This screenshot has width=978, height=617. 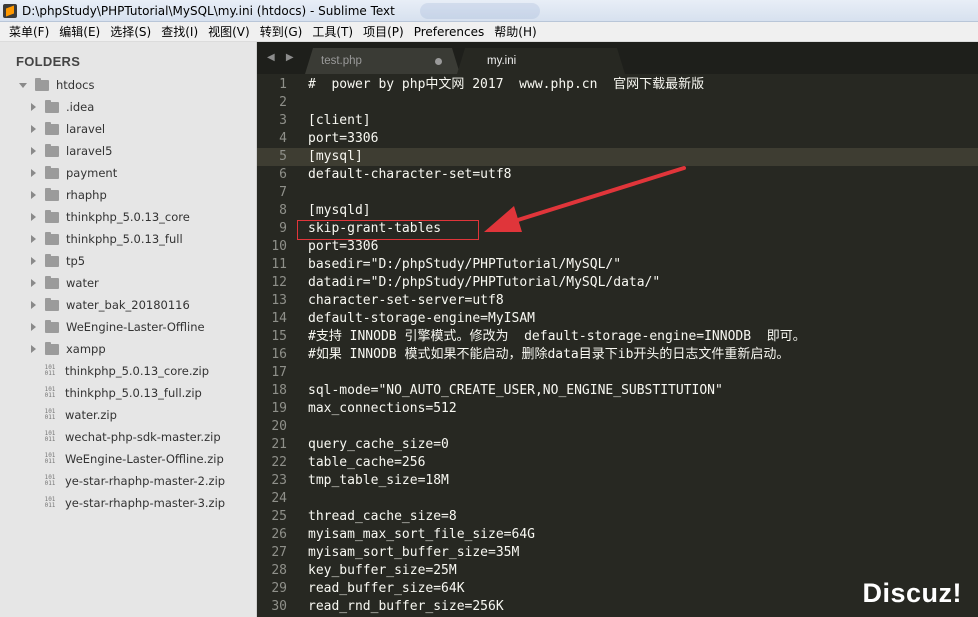 What do you see at coordinates (617, 409) in the screenshot?
I see `code-line: 19 max_connections=512` at bounding box center [617, 409].